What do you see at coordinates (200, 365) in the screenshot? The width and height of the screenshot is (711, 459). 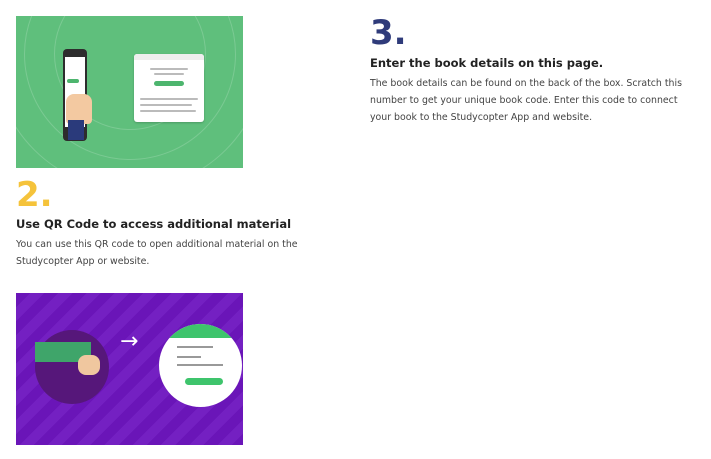 I see `enter-code-screen-icon` at bounding box center [200, 365].